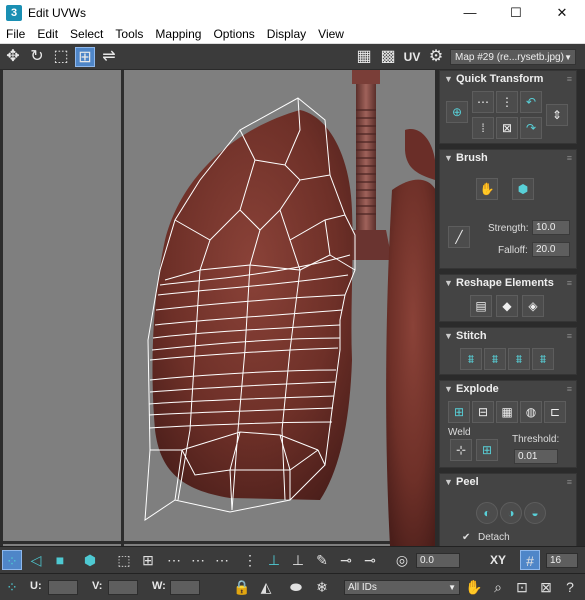  I want to click on filter-icon: ⬬, so click(296, 587).